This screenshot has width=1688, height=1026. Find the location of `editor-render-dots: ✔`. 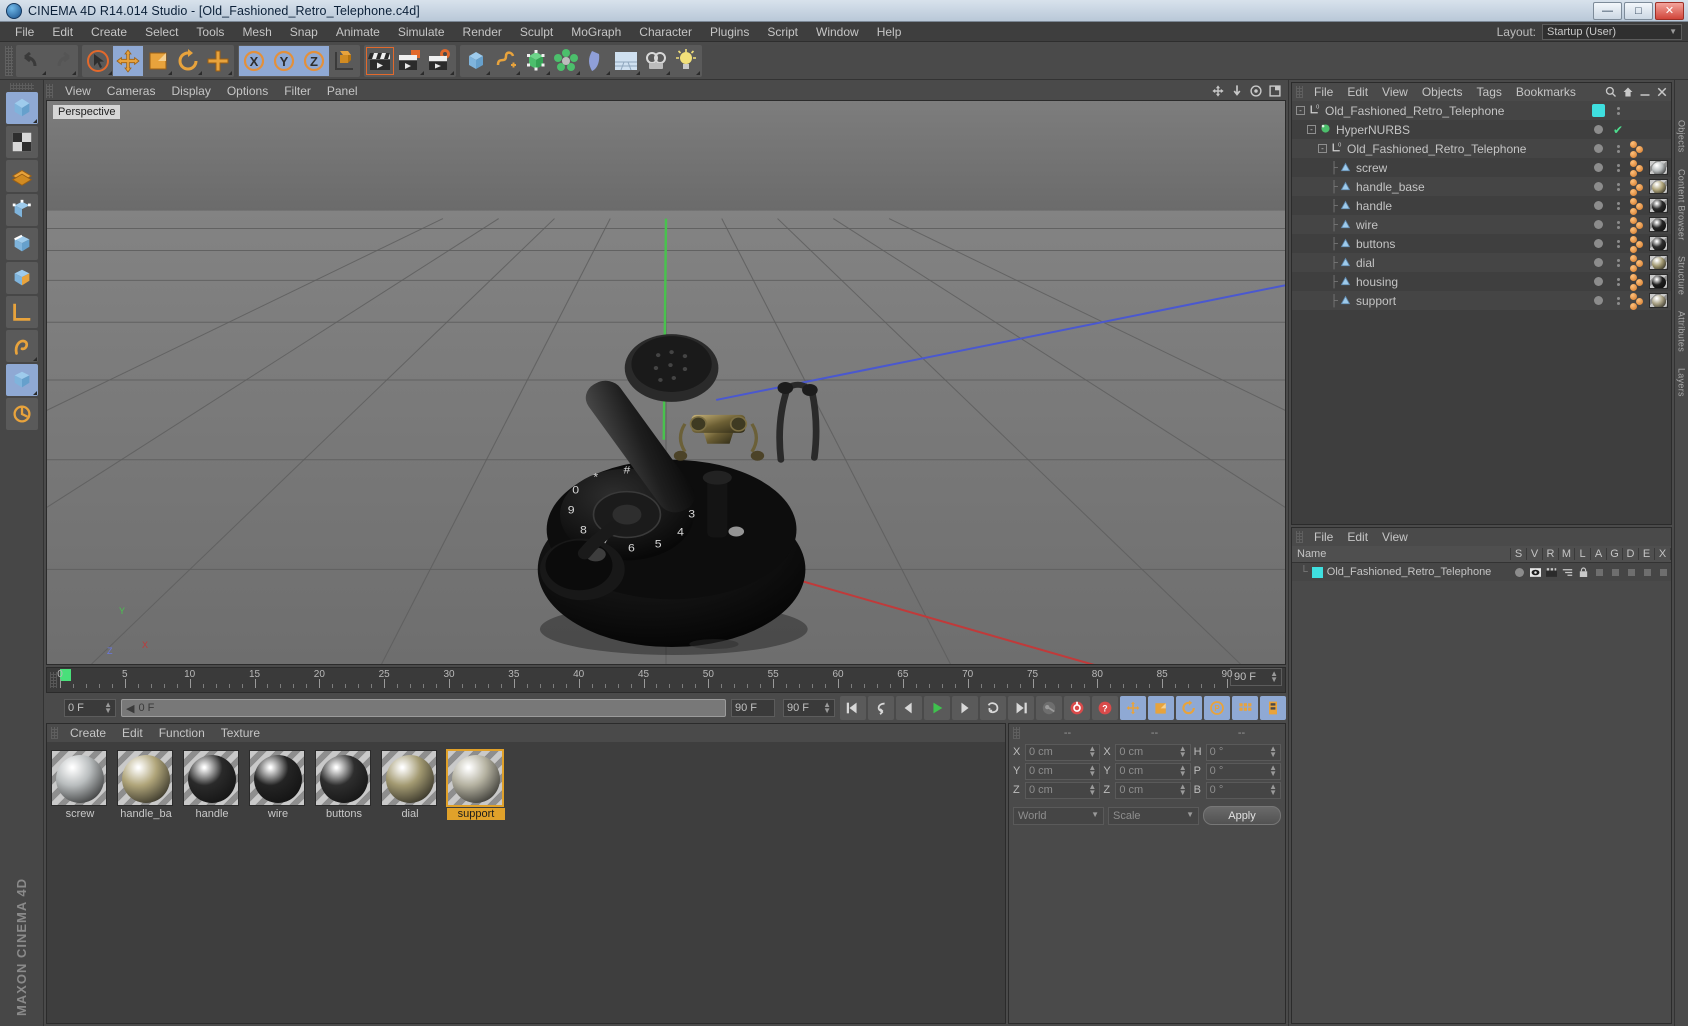

editor-render-dots: ✔ is located at coordinates (1618, 130).